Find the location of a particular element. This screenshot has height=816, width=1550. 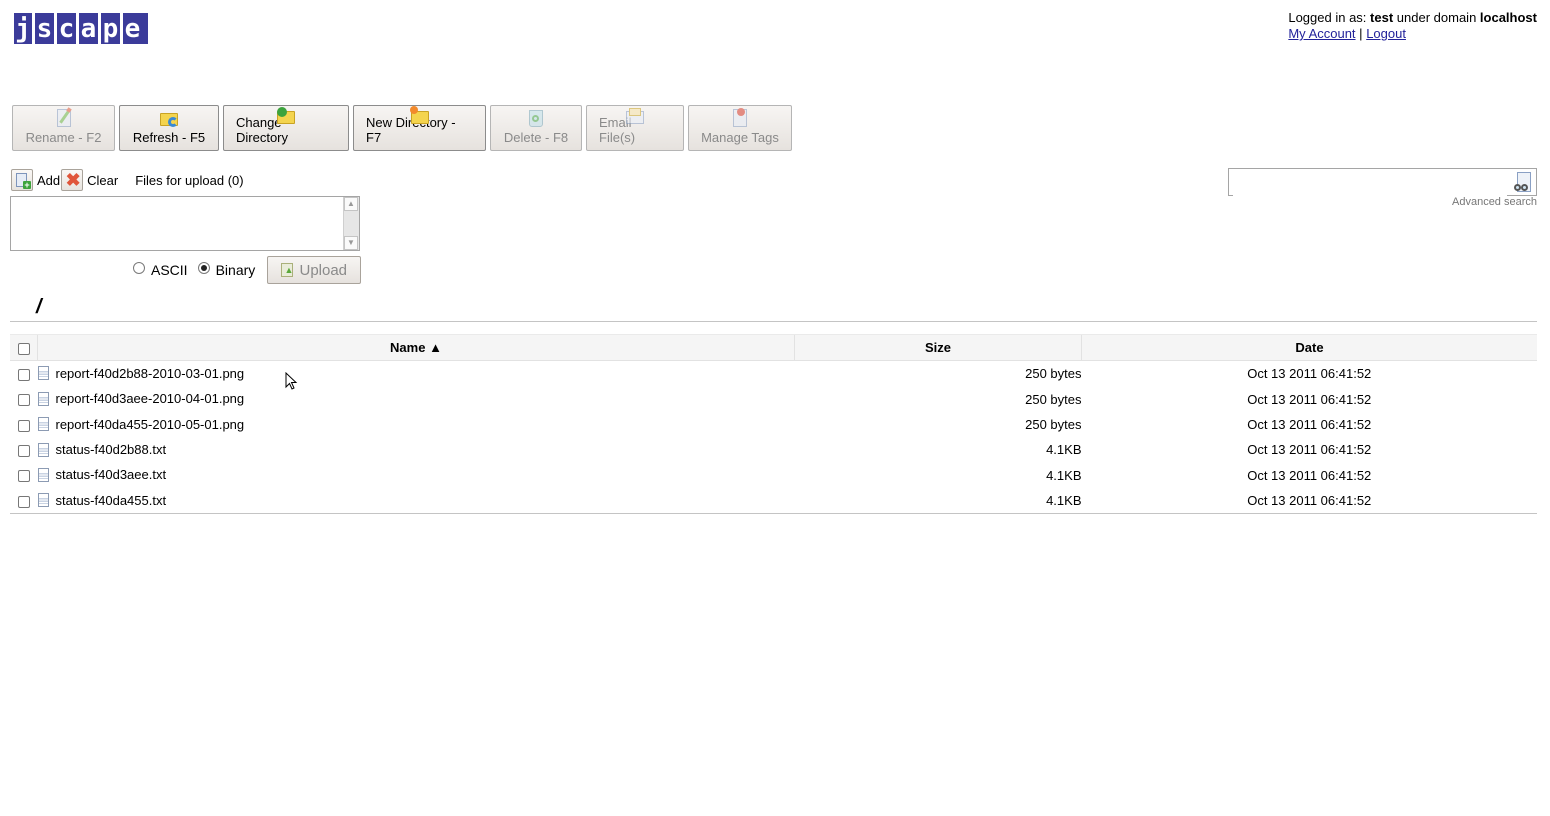

logo-letter: s is located at coordinates (46, 28).